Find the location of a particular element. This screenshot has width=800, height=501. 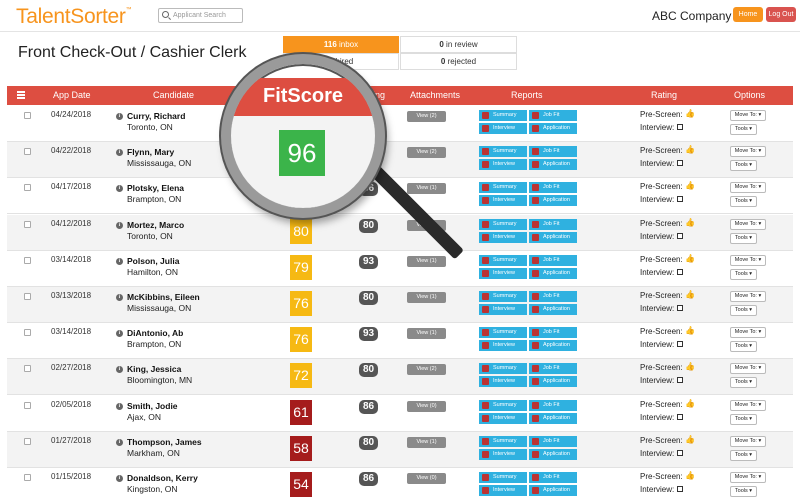

candidate-name: Flynn, Mary is located at coordinates (150, 152).